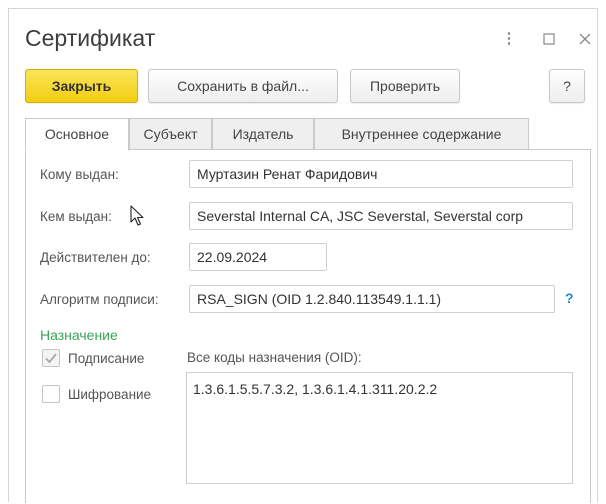 The image size is (606, 504). I want to click on issued-to-label: Кому выдан:, so click(79, 174).